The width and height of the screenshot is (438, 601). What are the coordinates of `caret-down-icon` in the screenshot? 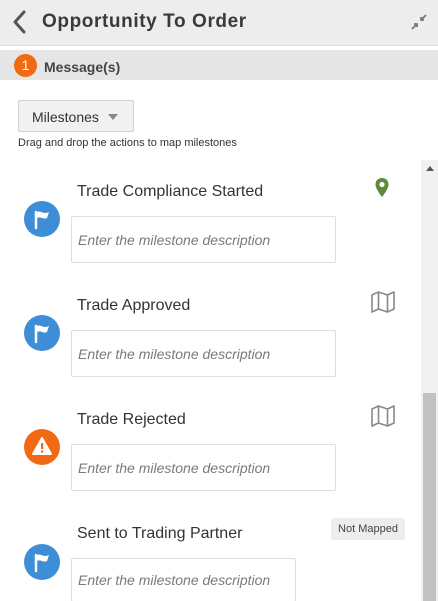 It's located at (113, 117).